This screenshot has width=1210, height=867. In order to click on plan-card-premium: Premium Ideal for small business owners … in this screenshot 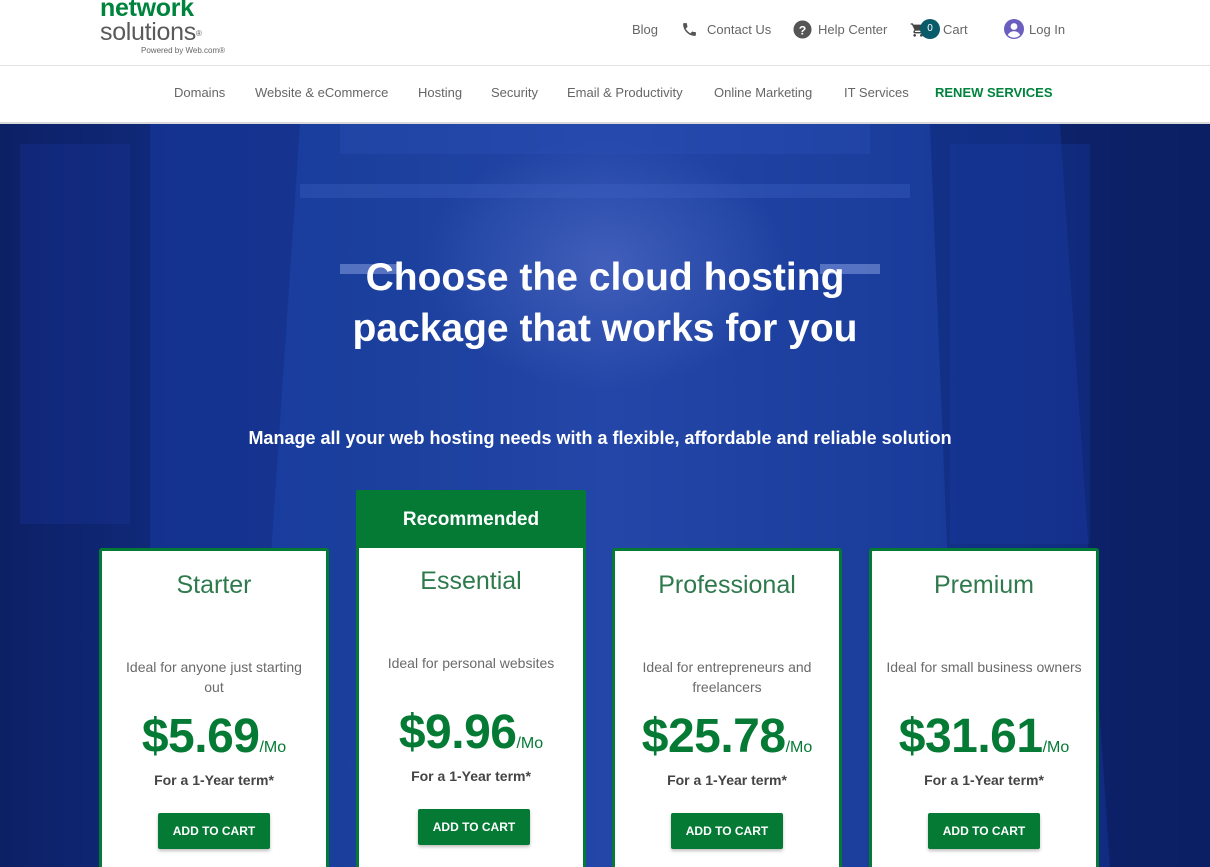, I will do `click(984, 707)`.